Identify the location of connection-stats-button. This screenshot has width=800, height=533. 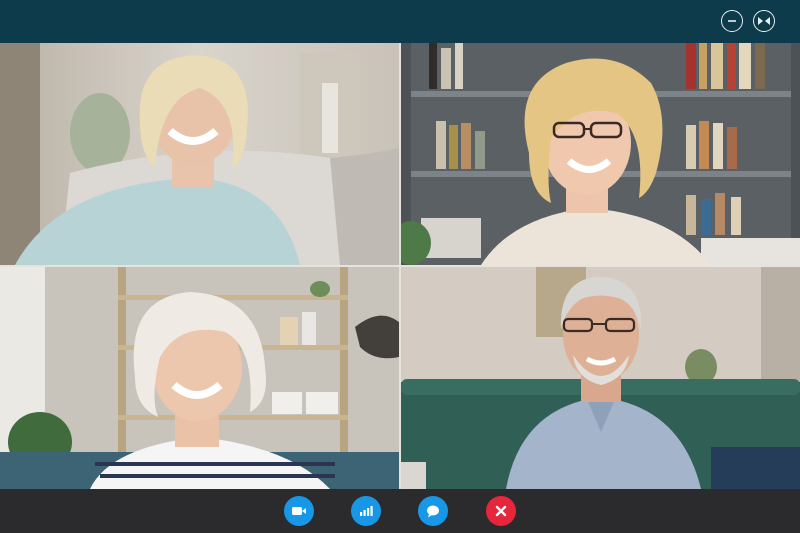
(366, 511).